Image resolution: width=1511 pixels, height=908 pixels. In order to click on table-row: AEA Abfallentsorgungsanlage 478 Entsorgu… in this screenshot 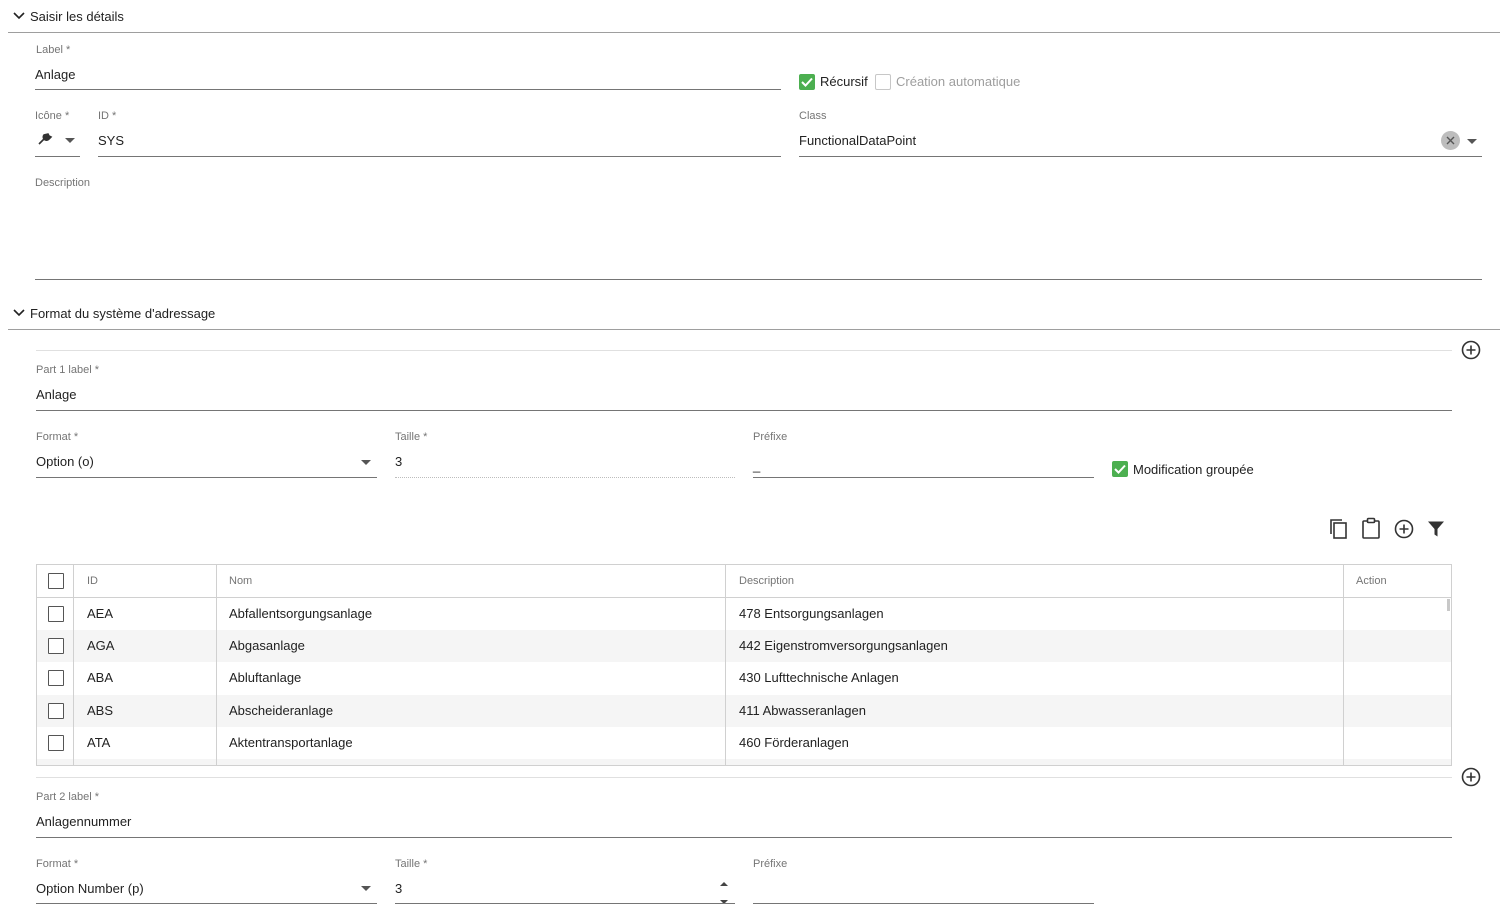, I will do `click(744, 614)`.